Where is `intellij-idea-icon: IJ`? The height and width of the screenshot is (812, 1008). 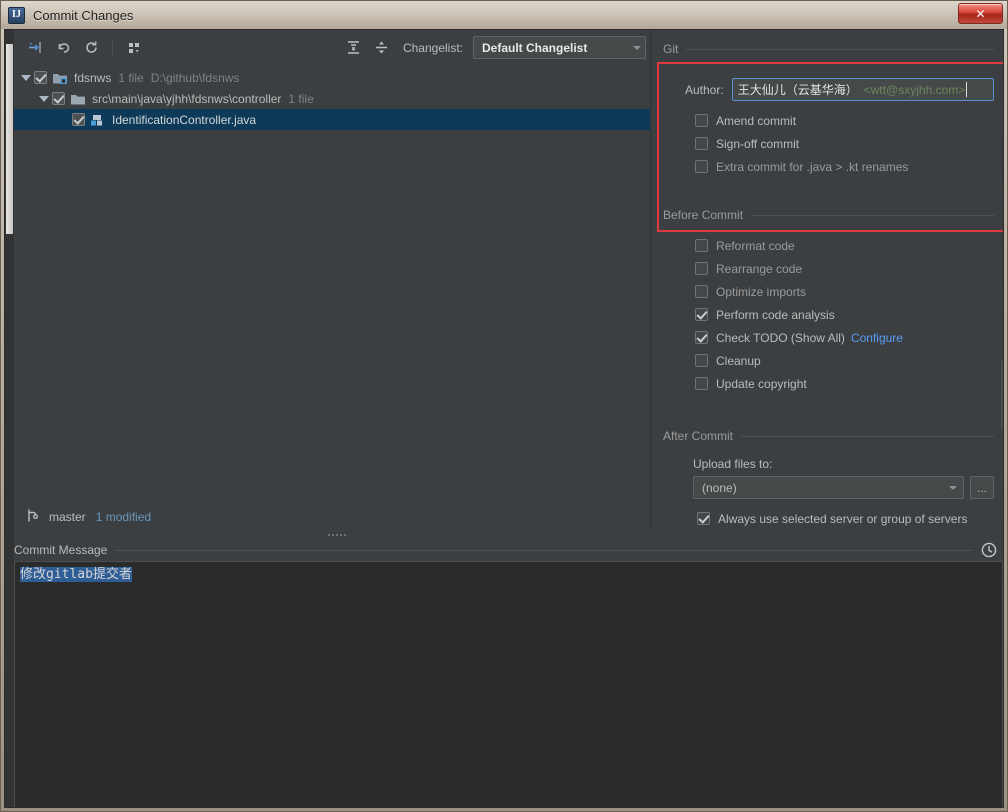 intellij-idea-icon: IJ is located at coordinates (16, 15).